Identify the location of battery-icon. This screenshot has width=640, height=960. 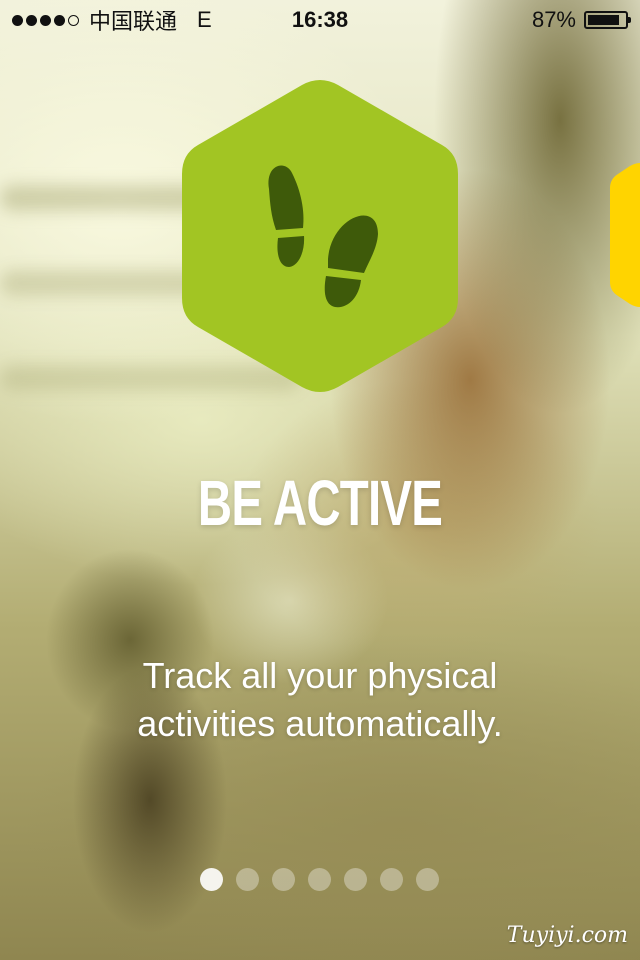
(607, 20).